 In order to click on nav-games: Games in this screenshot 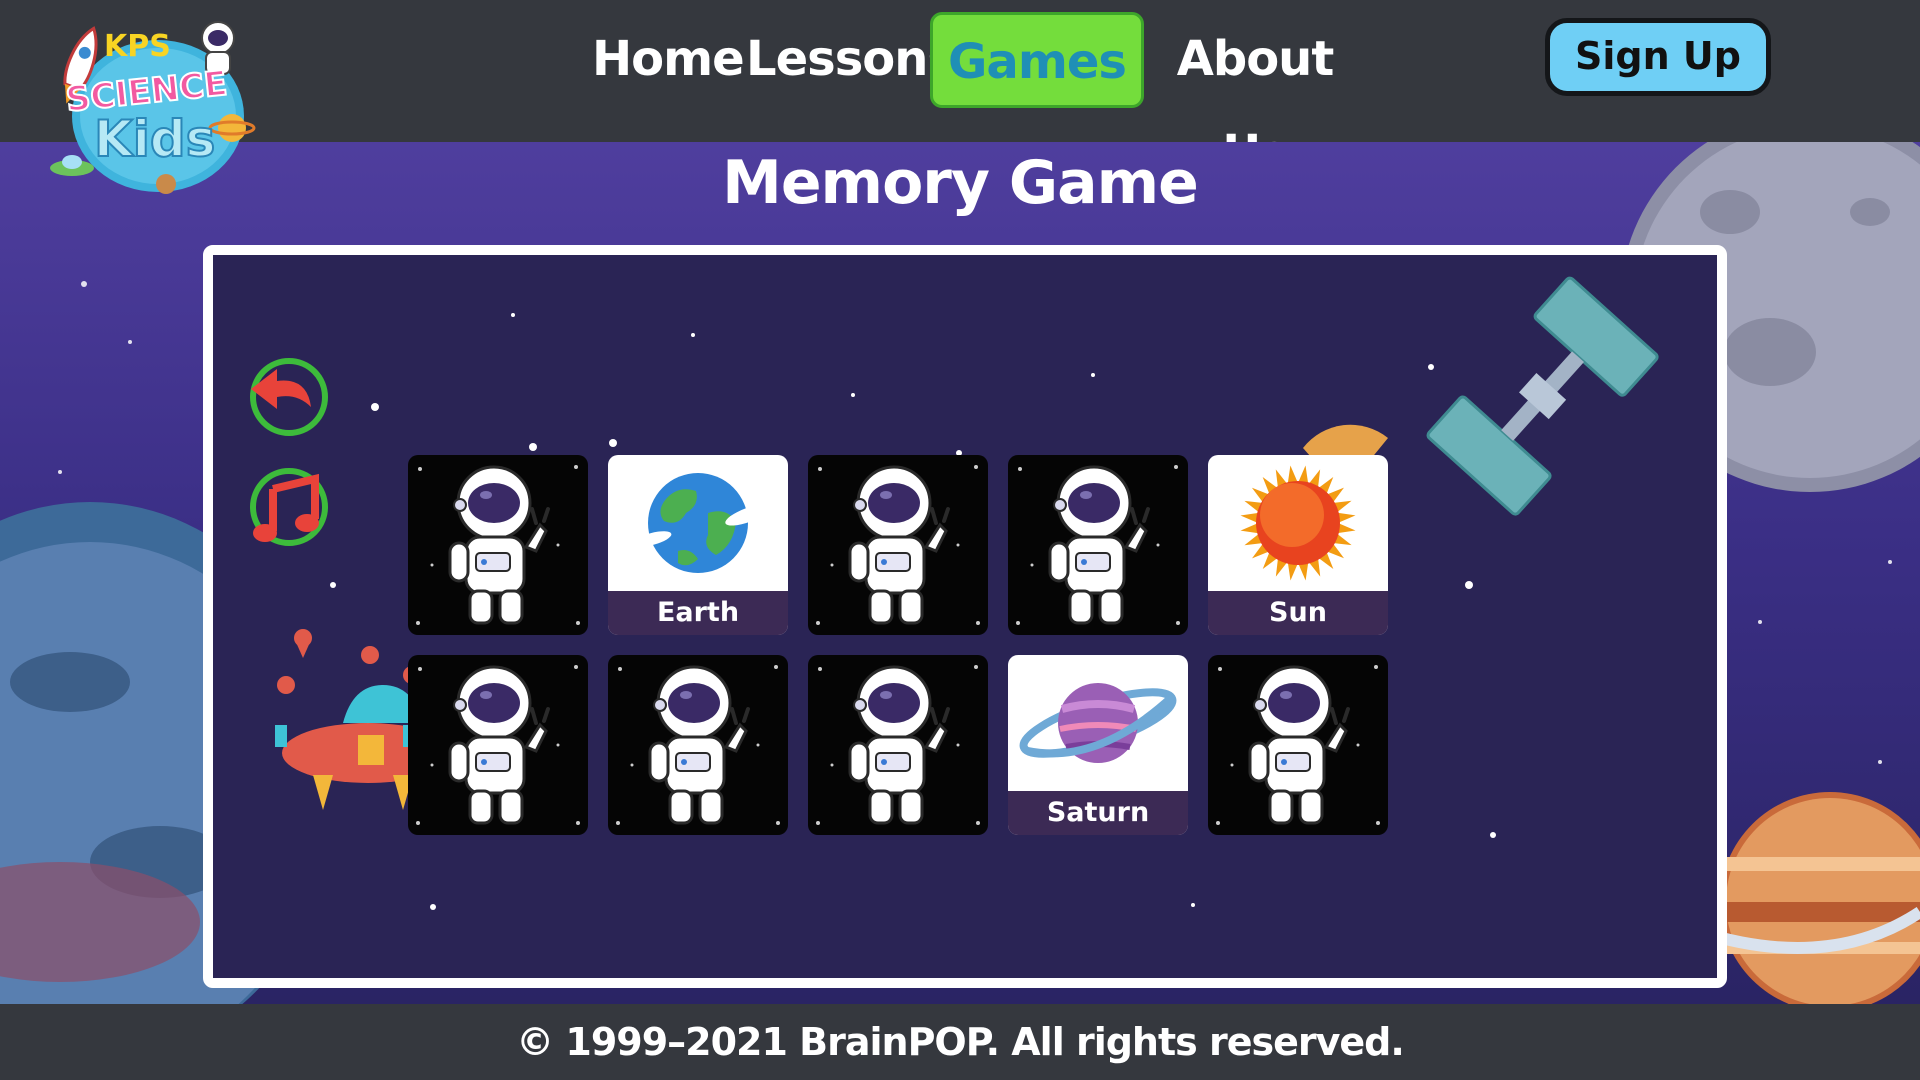, I will do `click(1037, 60)`.